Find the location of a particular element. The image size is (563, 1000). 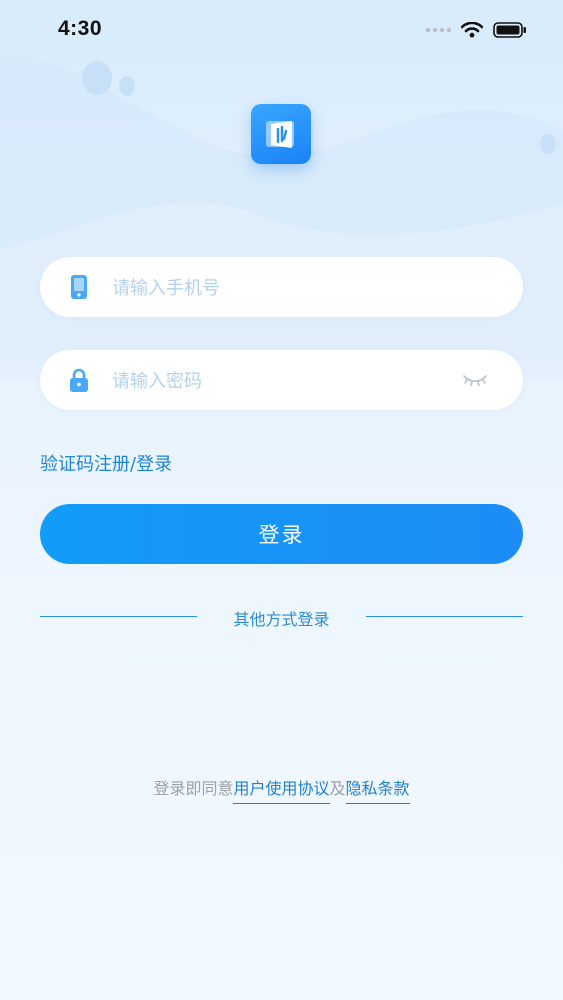

sms-login-link: 验证码注册/登录 is located at coordinates (106, 463).